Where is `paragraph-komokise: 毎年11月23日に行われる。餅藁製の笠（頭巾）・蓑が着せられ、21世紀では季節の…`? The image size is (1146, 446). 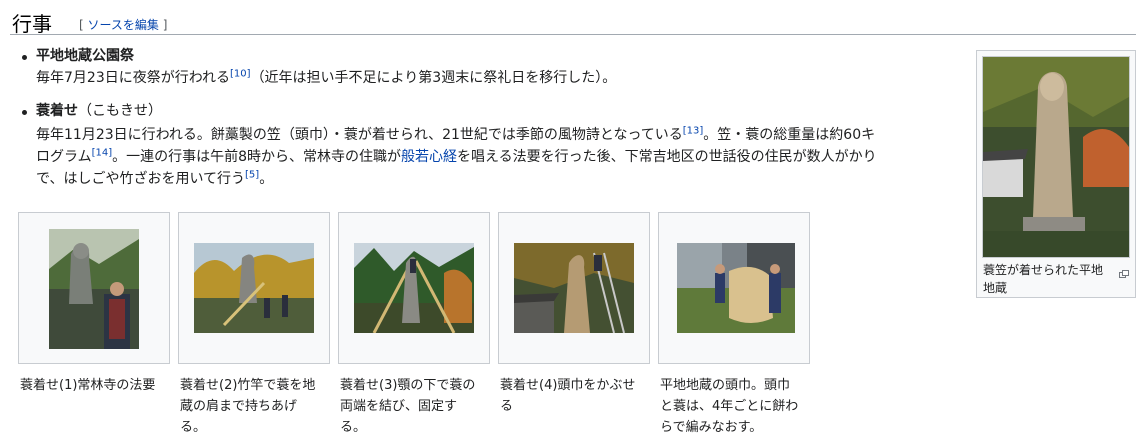
paragraph-komokise: 毎年11月23日に行われる。餅藁製の笠（頭巾）・蓑が着せられ、21世紀では季節の… is located at coordinates (496, 157).